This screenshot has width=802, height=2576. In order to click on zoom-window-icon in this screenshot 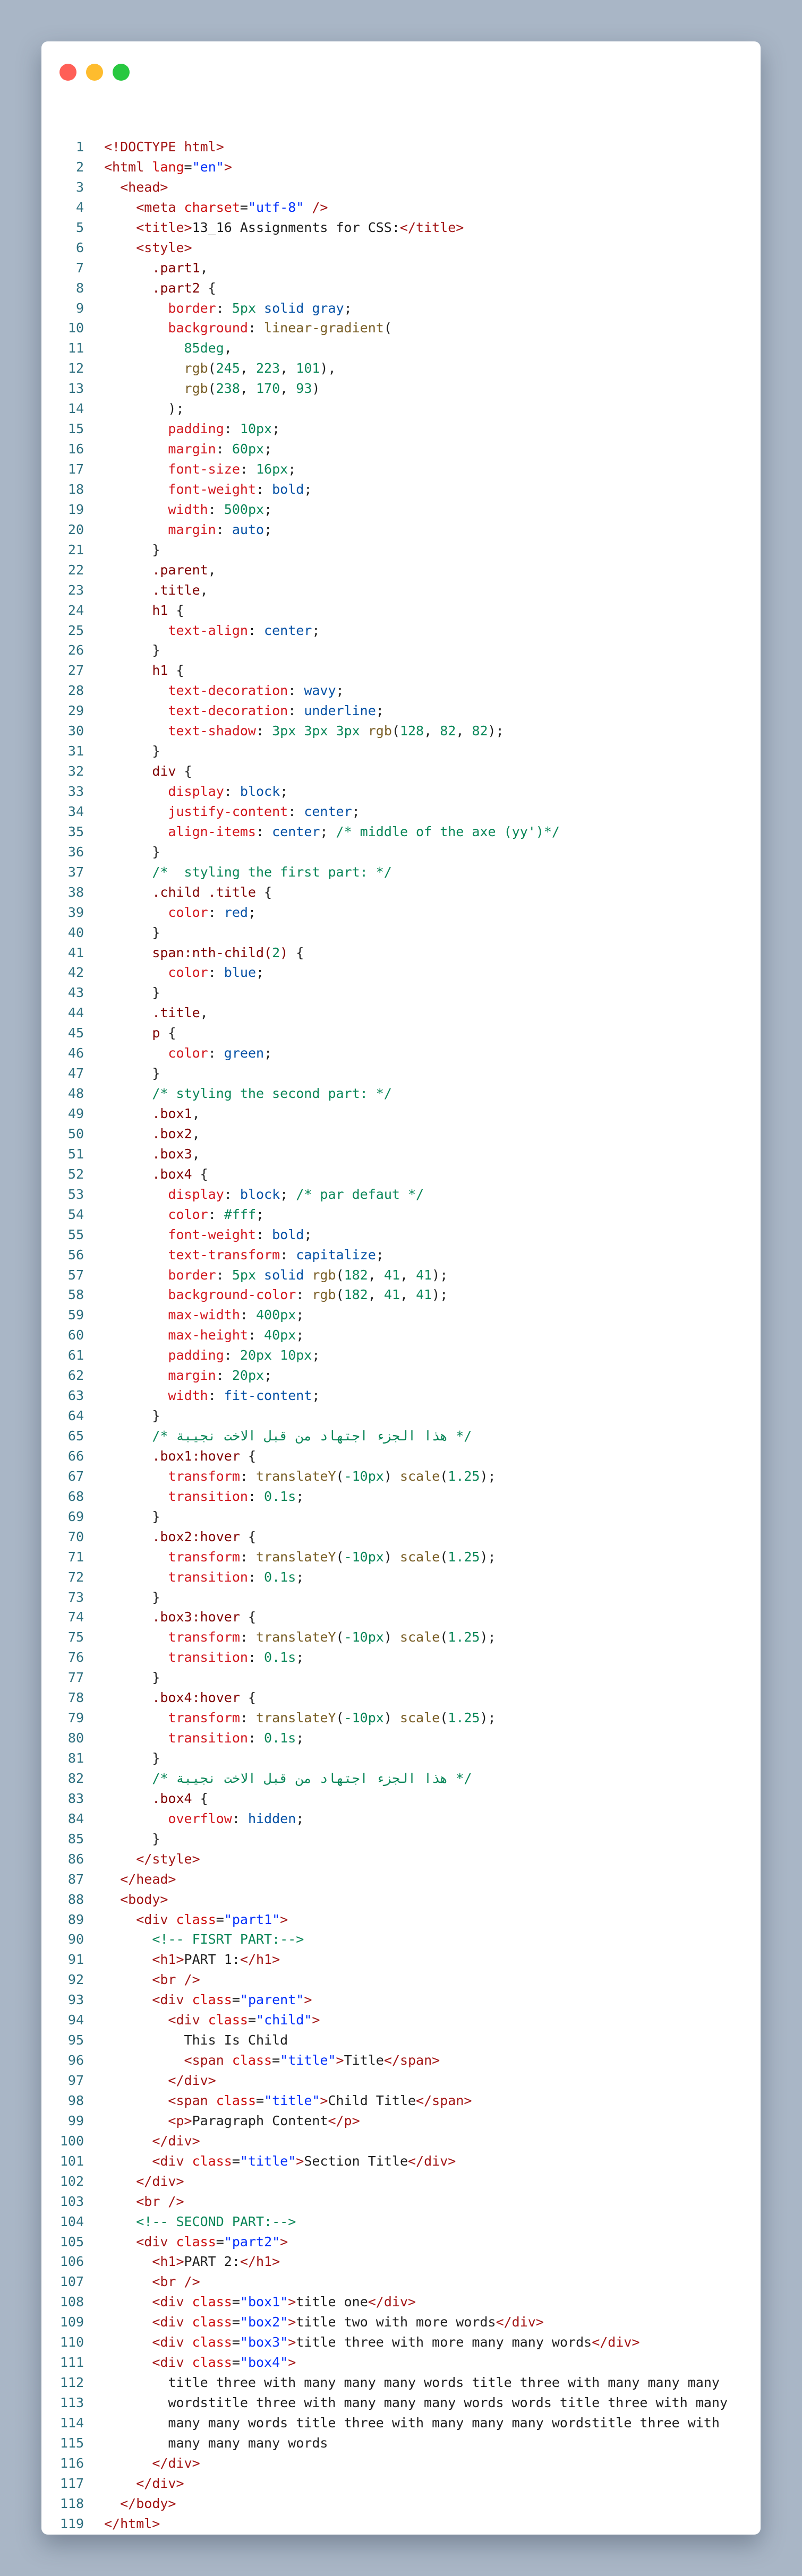, I will do `click(122, 72)`.